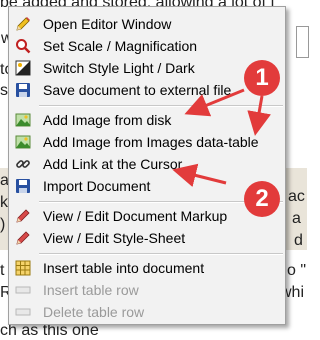 The height and width of the screenshot is (340, 320). Describe the element at coordinates (147, 290) in the screenshot. I see `menu-item-insert-table-row: Insert table row` at that location.